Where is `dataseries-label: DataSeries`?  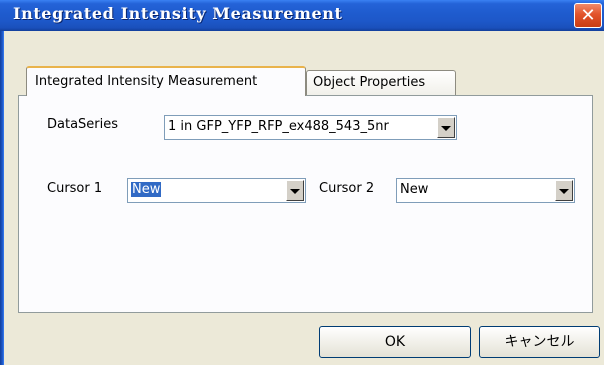 dataseries-label: DataSeries is located at coordinates (83, 124).